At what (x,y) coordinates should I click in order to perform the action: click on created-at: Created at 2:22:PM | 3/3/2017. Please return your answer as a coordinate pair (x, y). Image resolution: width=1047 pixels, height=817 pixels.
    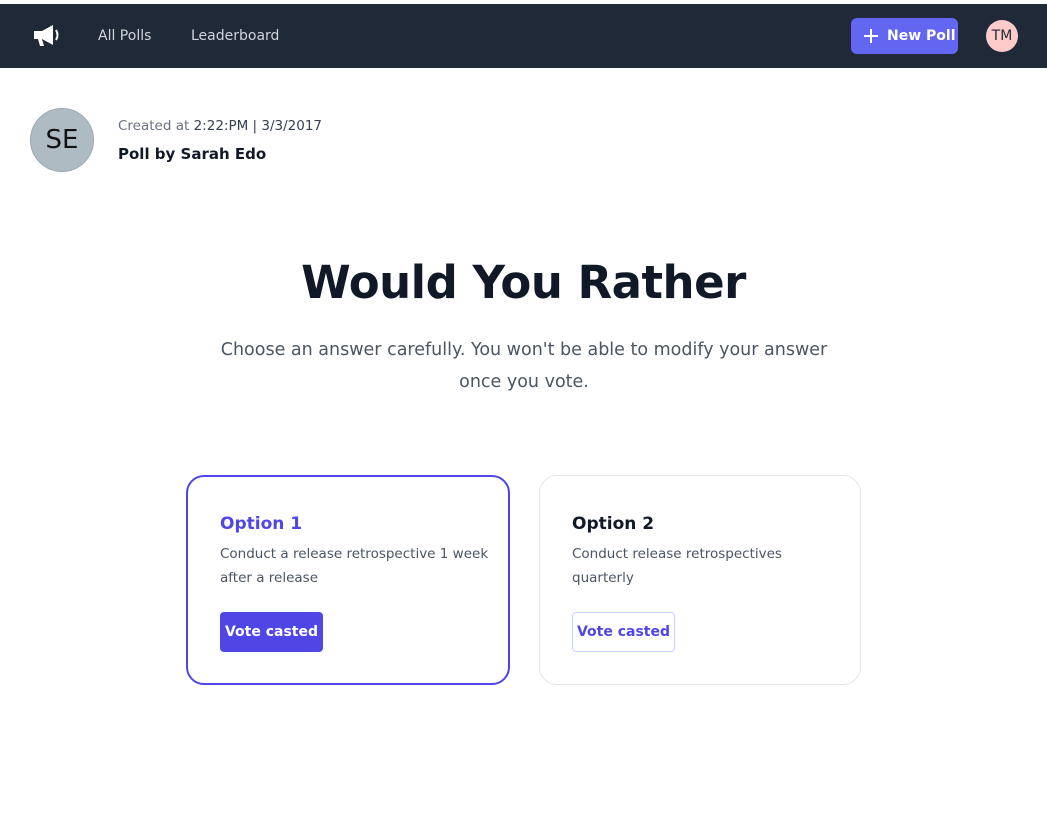
    Looking at the image, I should click on (220, 126).